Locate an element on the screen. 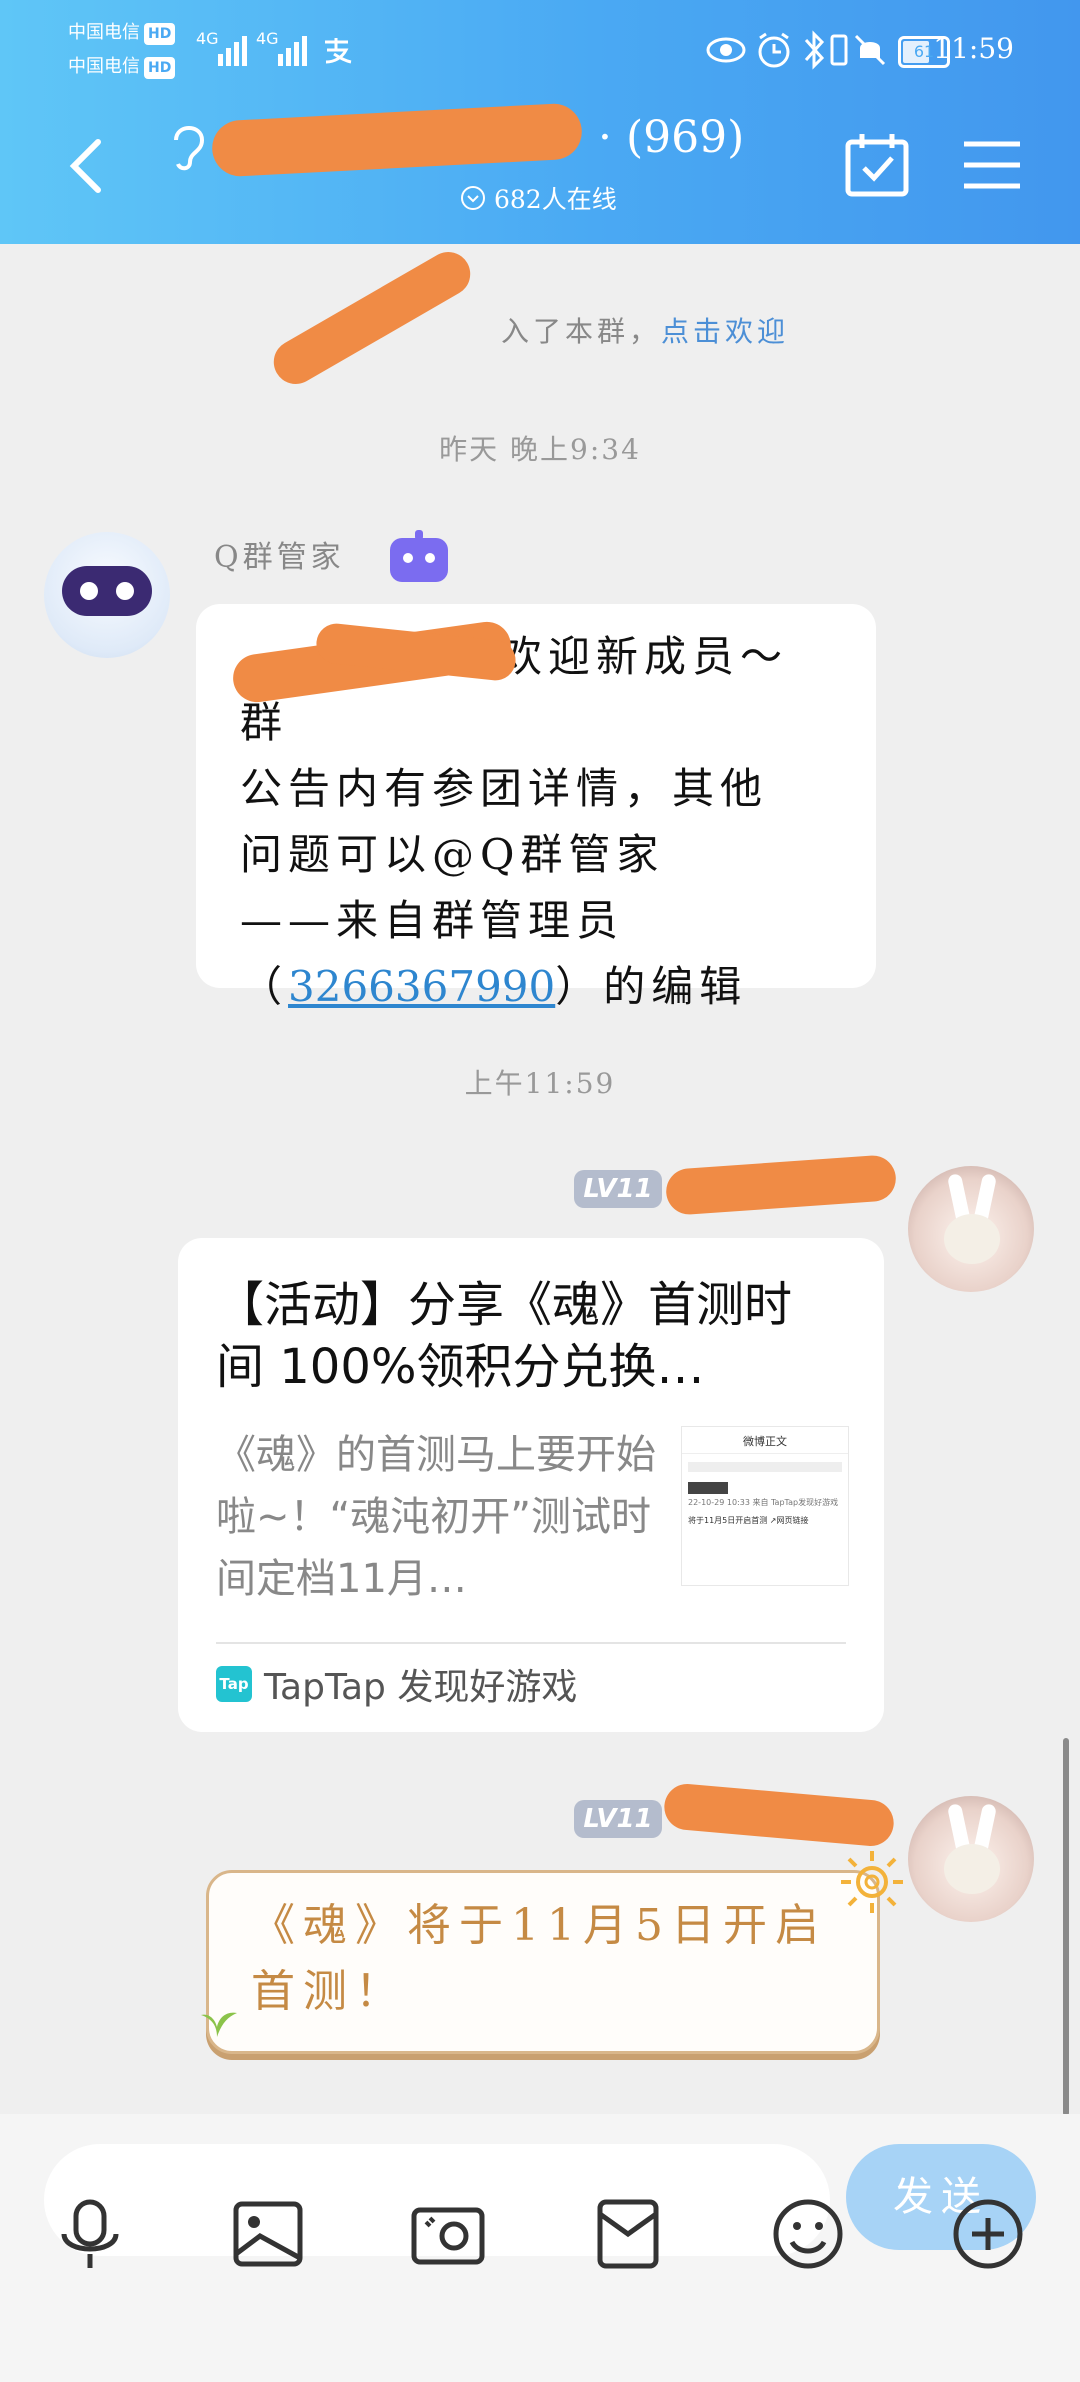 This screenshot has width=1080, height=2382. camera-tool is located at coordinates (448, 2234).